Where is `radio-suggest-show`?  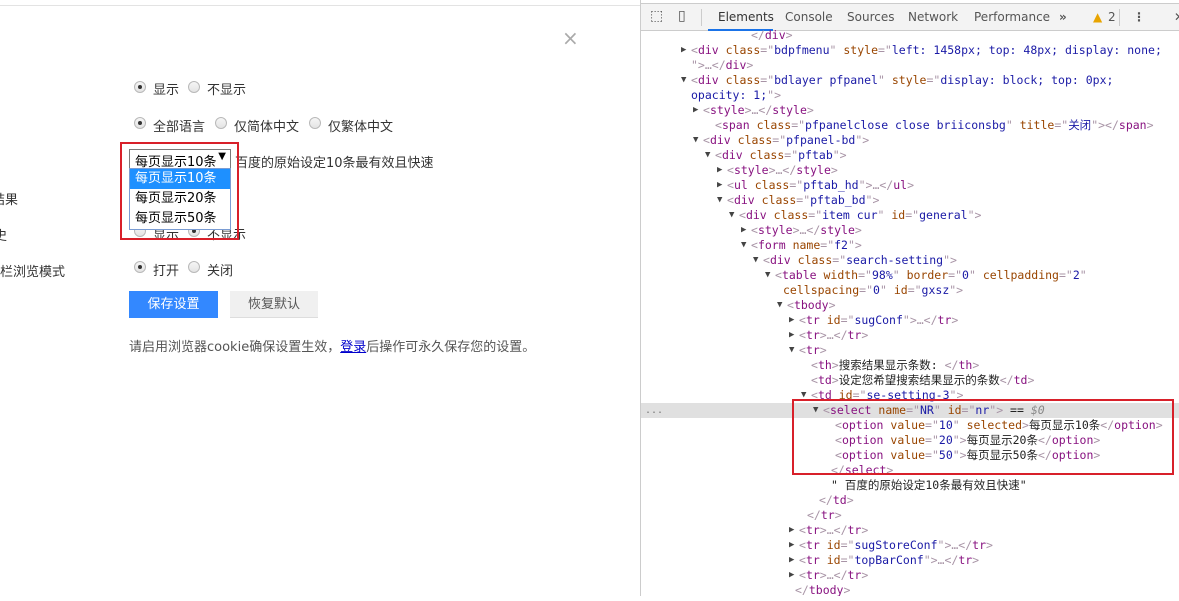 radio-suggest-show is located at coordinates (140, 87).